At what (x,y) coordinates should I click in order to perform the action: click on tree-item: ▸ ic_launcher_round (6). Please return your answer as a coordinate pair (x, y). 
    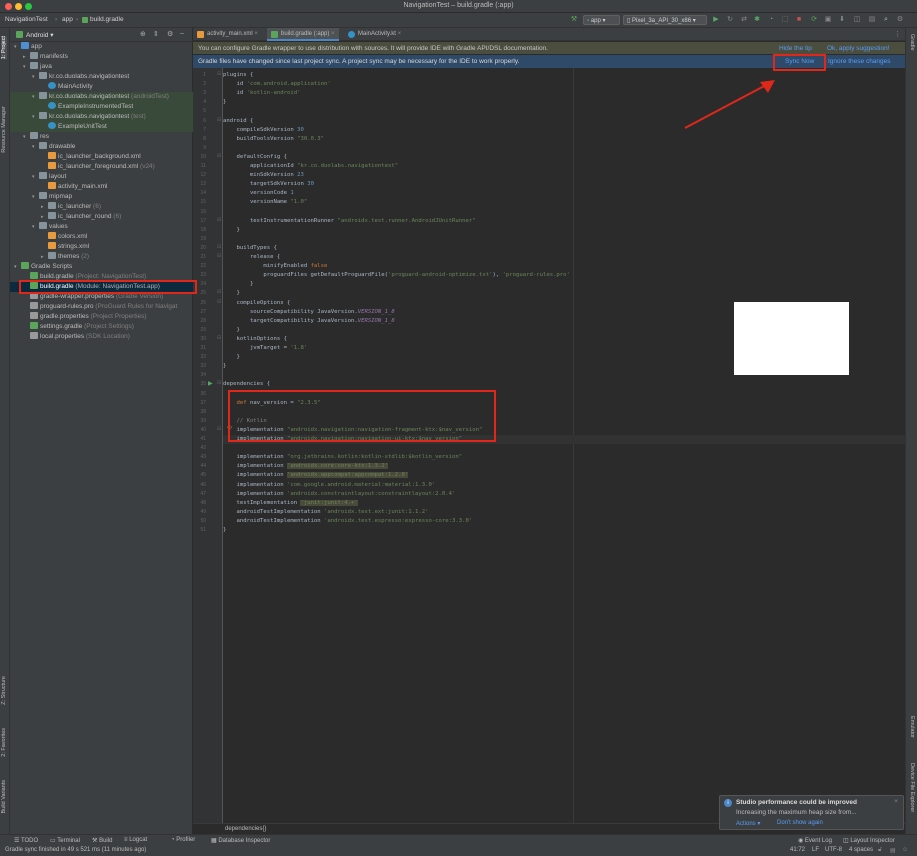
    Looking at the image, I should click on (81, 217).